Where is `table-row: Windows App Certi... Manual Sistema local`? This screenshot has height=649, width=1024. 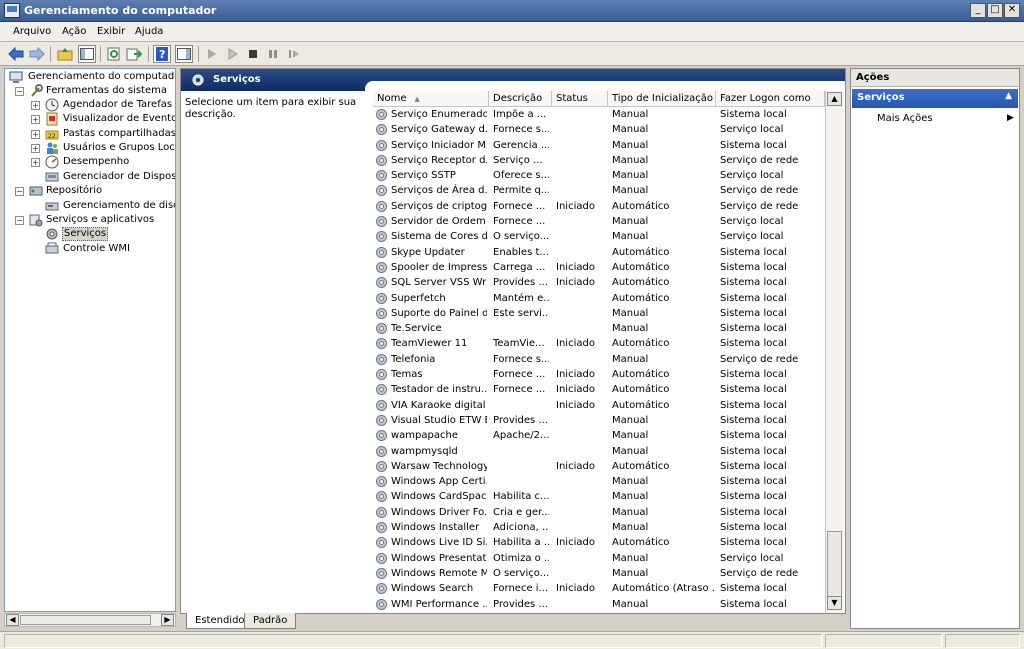
table-row: Windows App Certi... Manual Sistema local is located at coordinates (599, 481).